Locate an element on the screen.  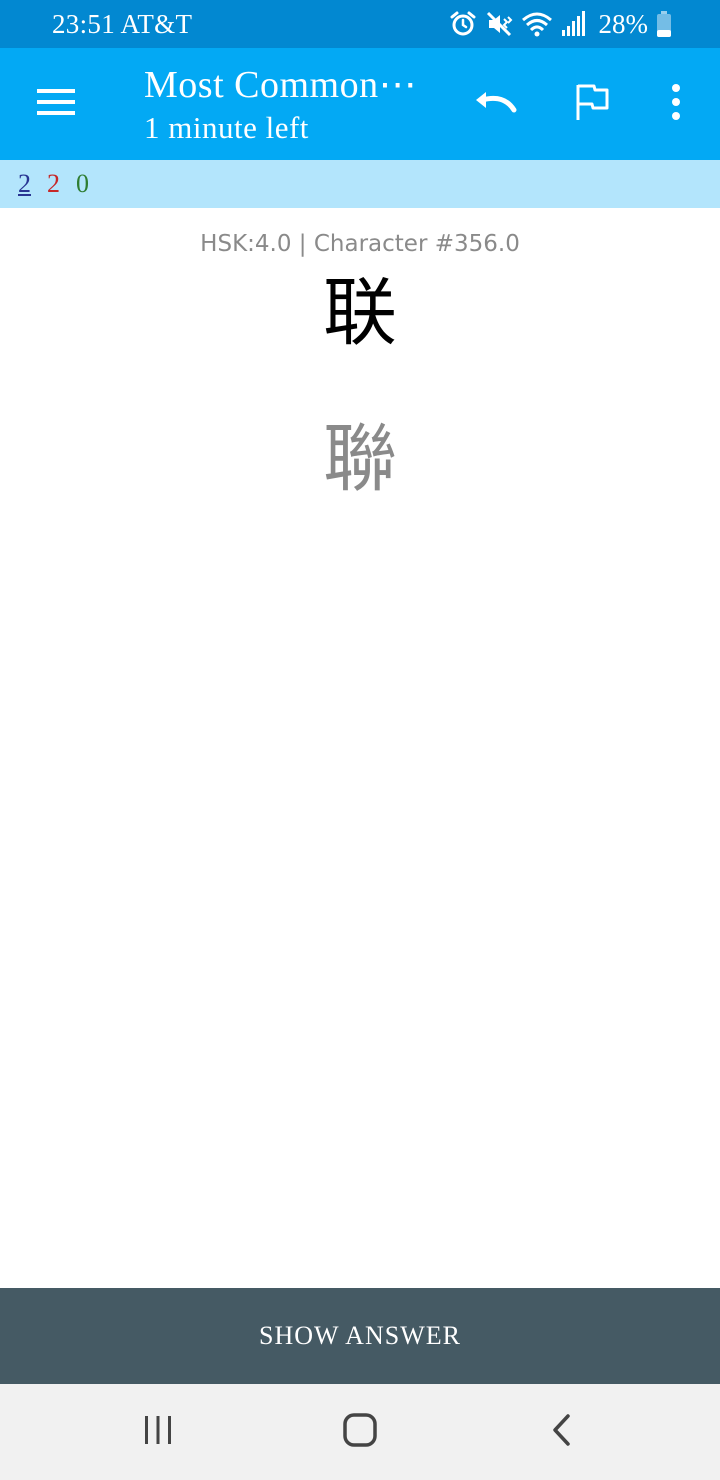
status-icons: 28% is located at coordinates (561, 24).